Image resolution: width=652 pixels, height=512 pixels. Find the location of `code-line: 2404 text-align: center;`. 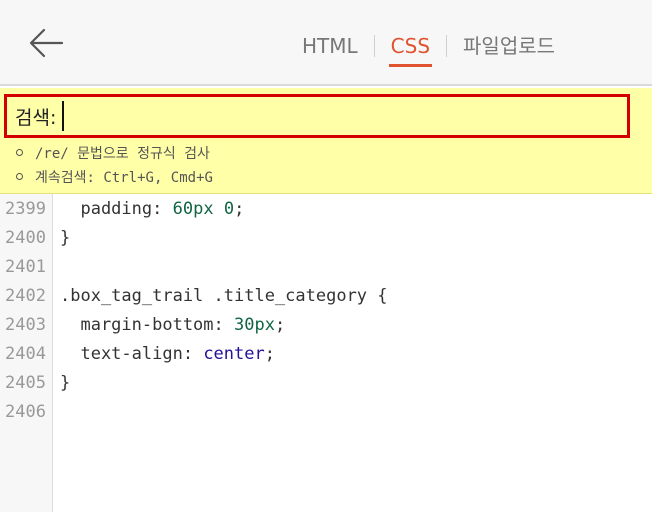

code-line: 2404 text-align: center; is located at coordinates (326, 354).